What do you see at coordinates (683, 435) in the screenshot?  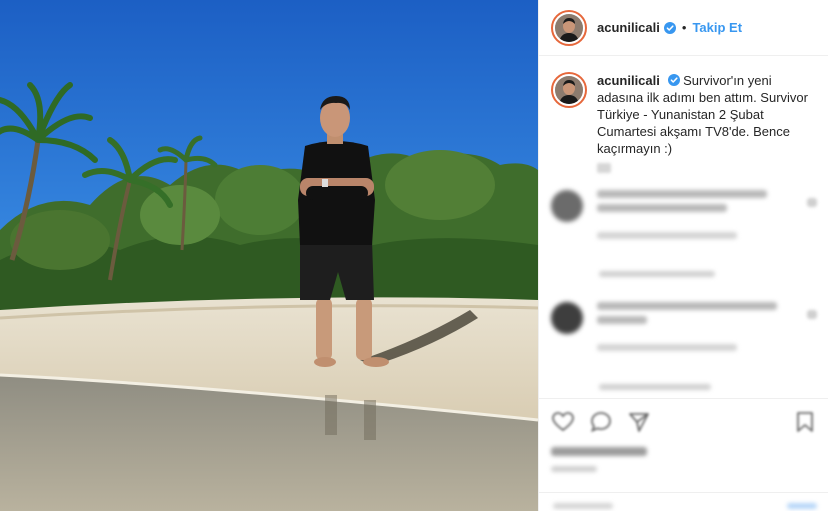 I see `post-actions` at bounding box center [683, 435].